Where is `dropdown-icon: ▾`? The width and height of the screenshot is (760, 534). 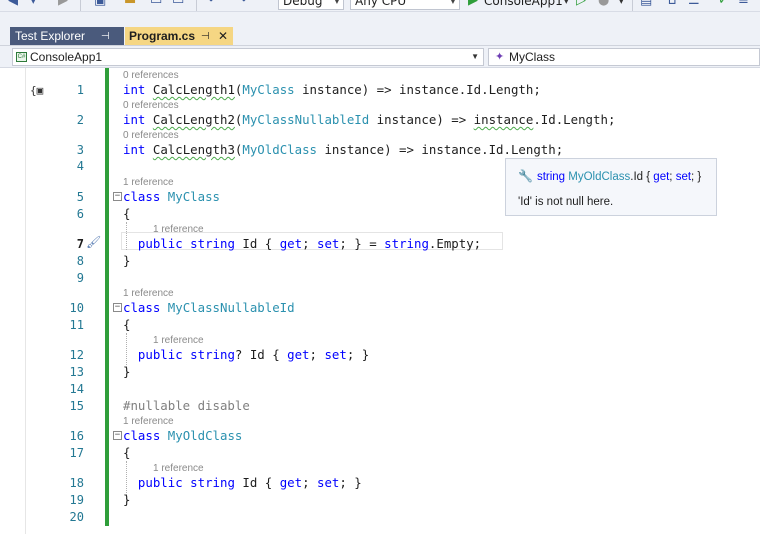 dropdown-icon: ▾ is located at coordinates (621, 4).